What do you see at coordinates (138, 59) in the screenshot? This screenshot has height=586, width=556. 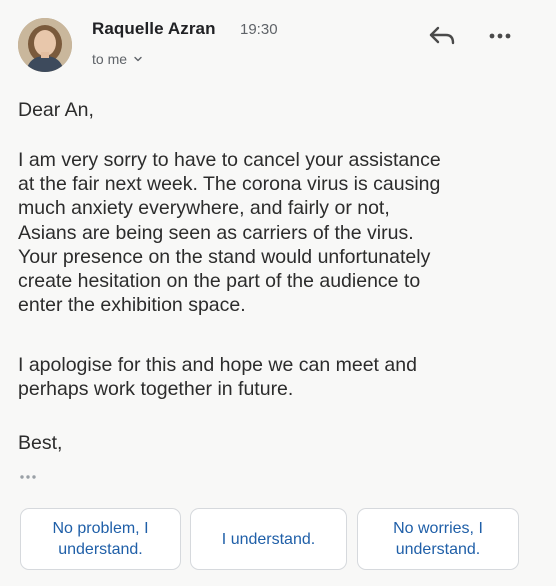 I see `chevron-down-icon` at bounding box center [138, 59].